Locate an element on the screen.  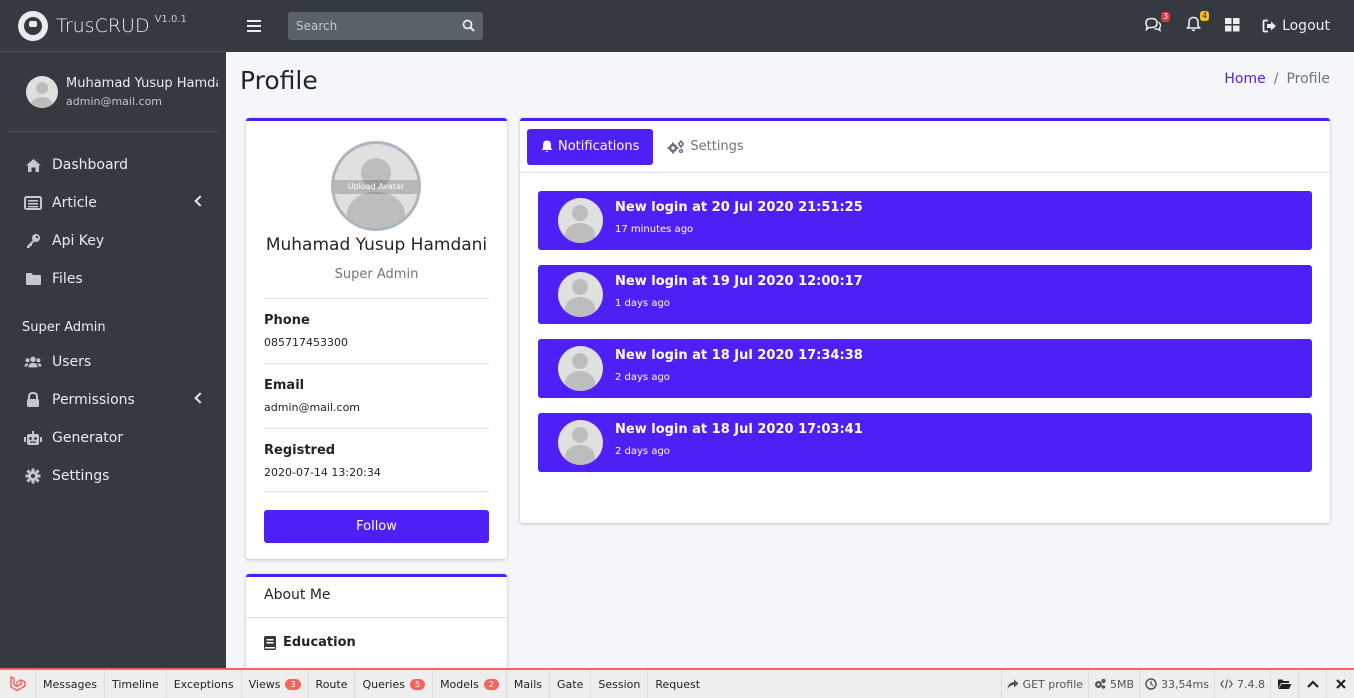
debug-tab-request: Request is located at coordinates (677, 684).